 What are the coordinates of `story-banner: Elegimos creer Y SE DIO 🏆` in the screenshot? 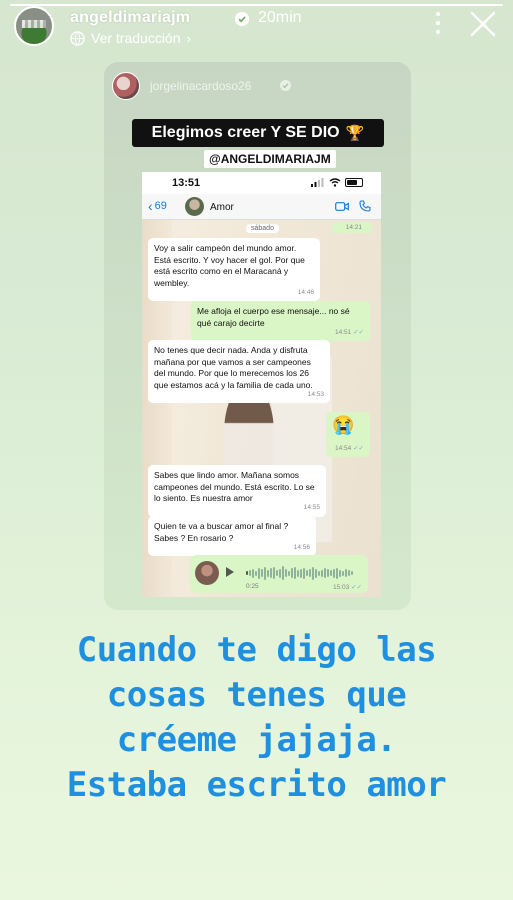 It's located at (258, 133).